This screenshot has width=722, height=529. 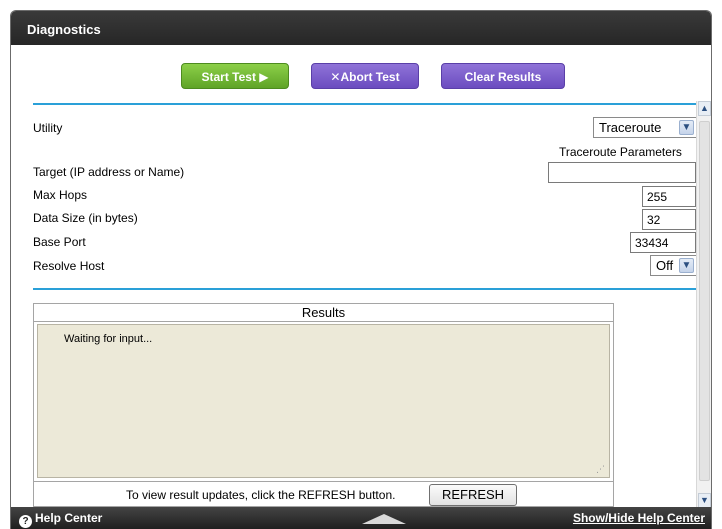 I want to click on toolbar: Start Test ▶ ✕Abort Test Clear Results, so click(x=361, y=77).